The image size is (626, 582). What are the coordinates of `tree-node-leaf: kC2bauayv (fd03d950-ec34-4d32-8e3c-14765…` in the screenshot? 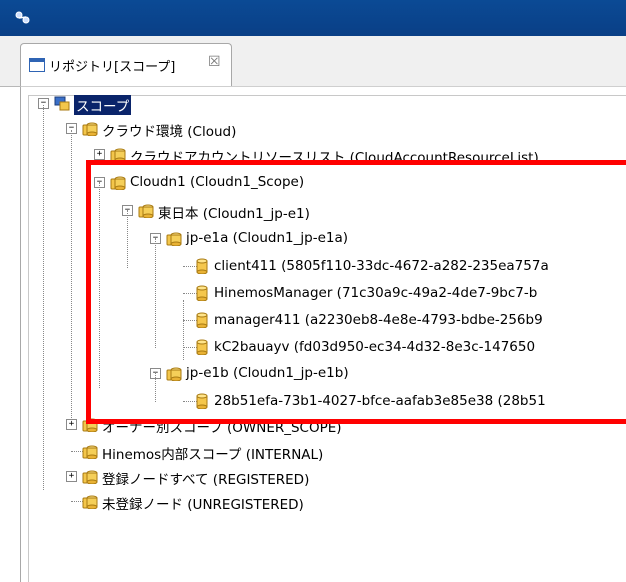 It's located at (313, 348).